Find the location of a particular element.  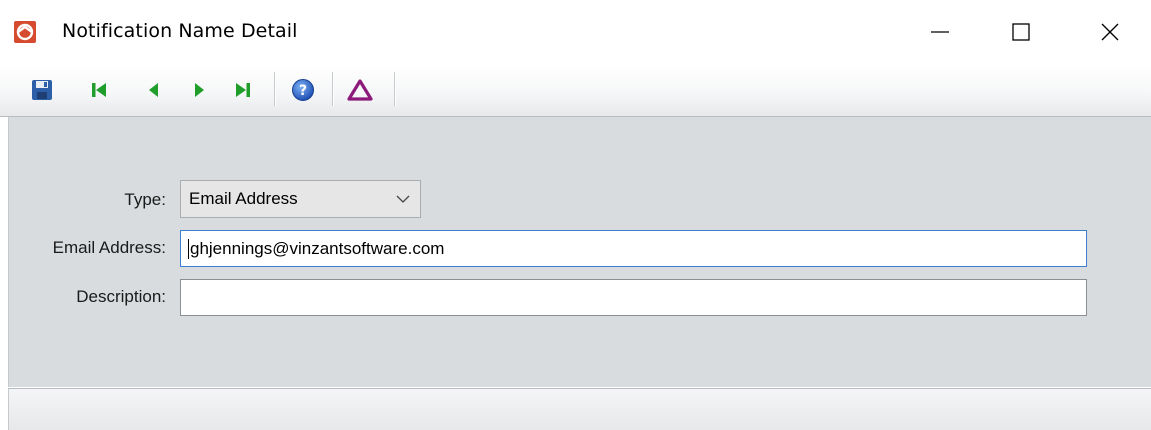

maximize-button is located at coordinates (1021, 32).